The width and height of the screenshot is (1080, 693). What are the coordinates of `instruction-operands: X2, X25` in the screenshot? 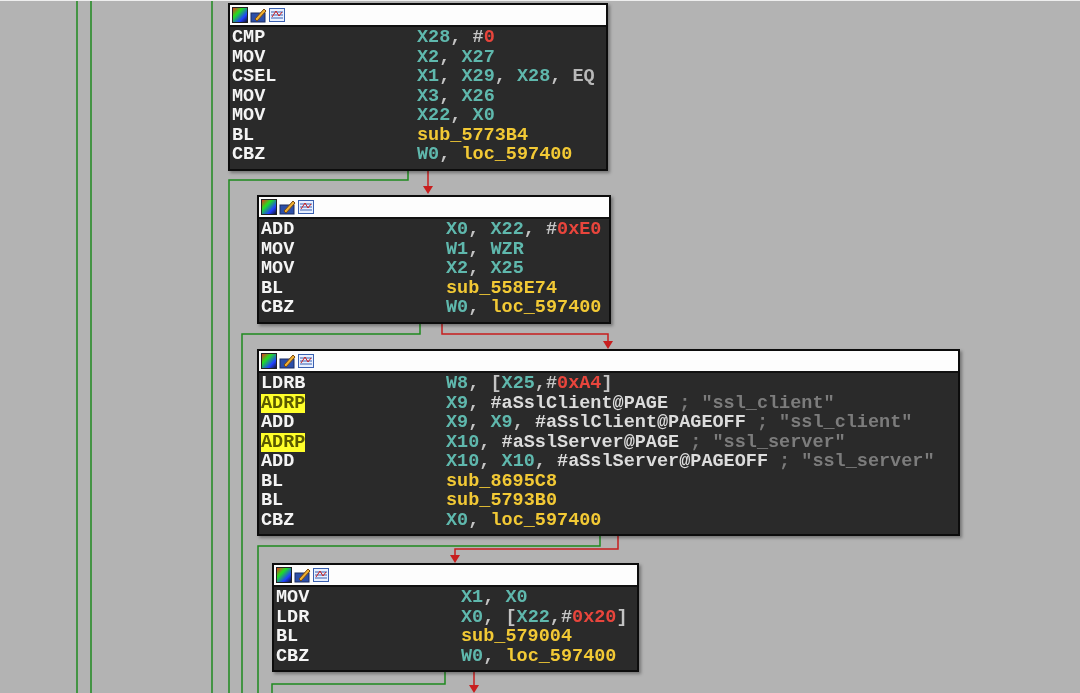 It's located at (485, 269).